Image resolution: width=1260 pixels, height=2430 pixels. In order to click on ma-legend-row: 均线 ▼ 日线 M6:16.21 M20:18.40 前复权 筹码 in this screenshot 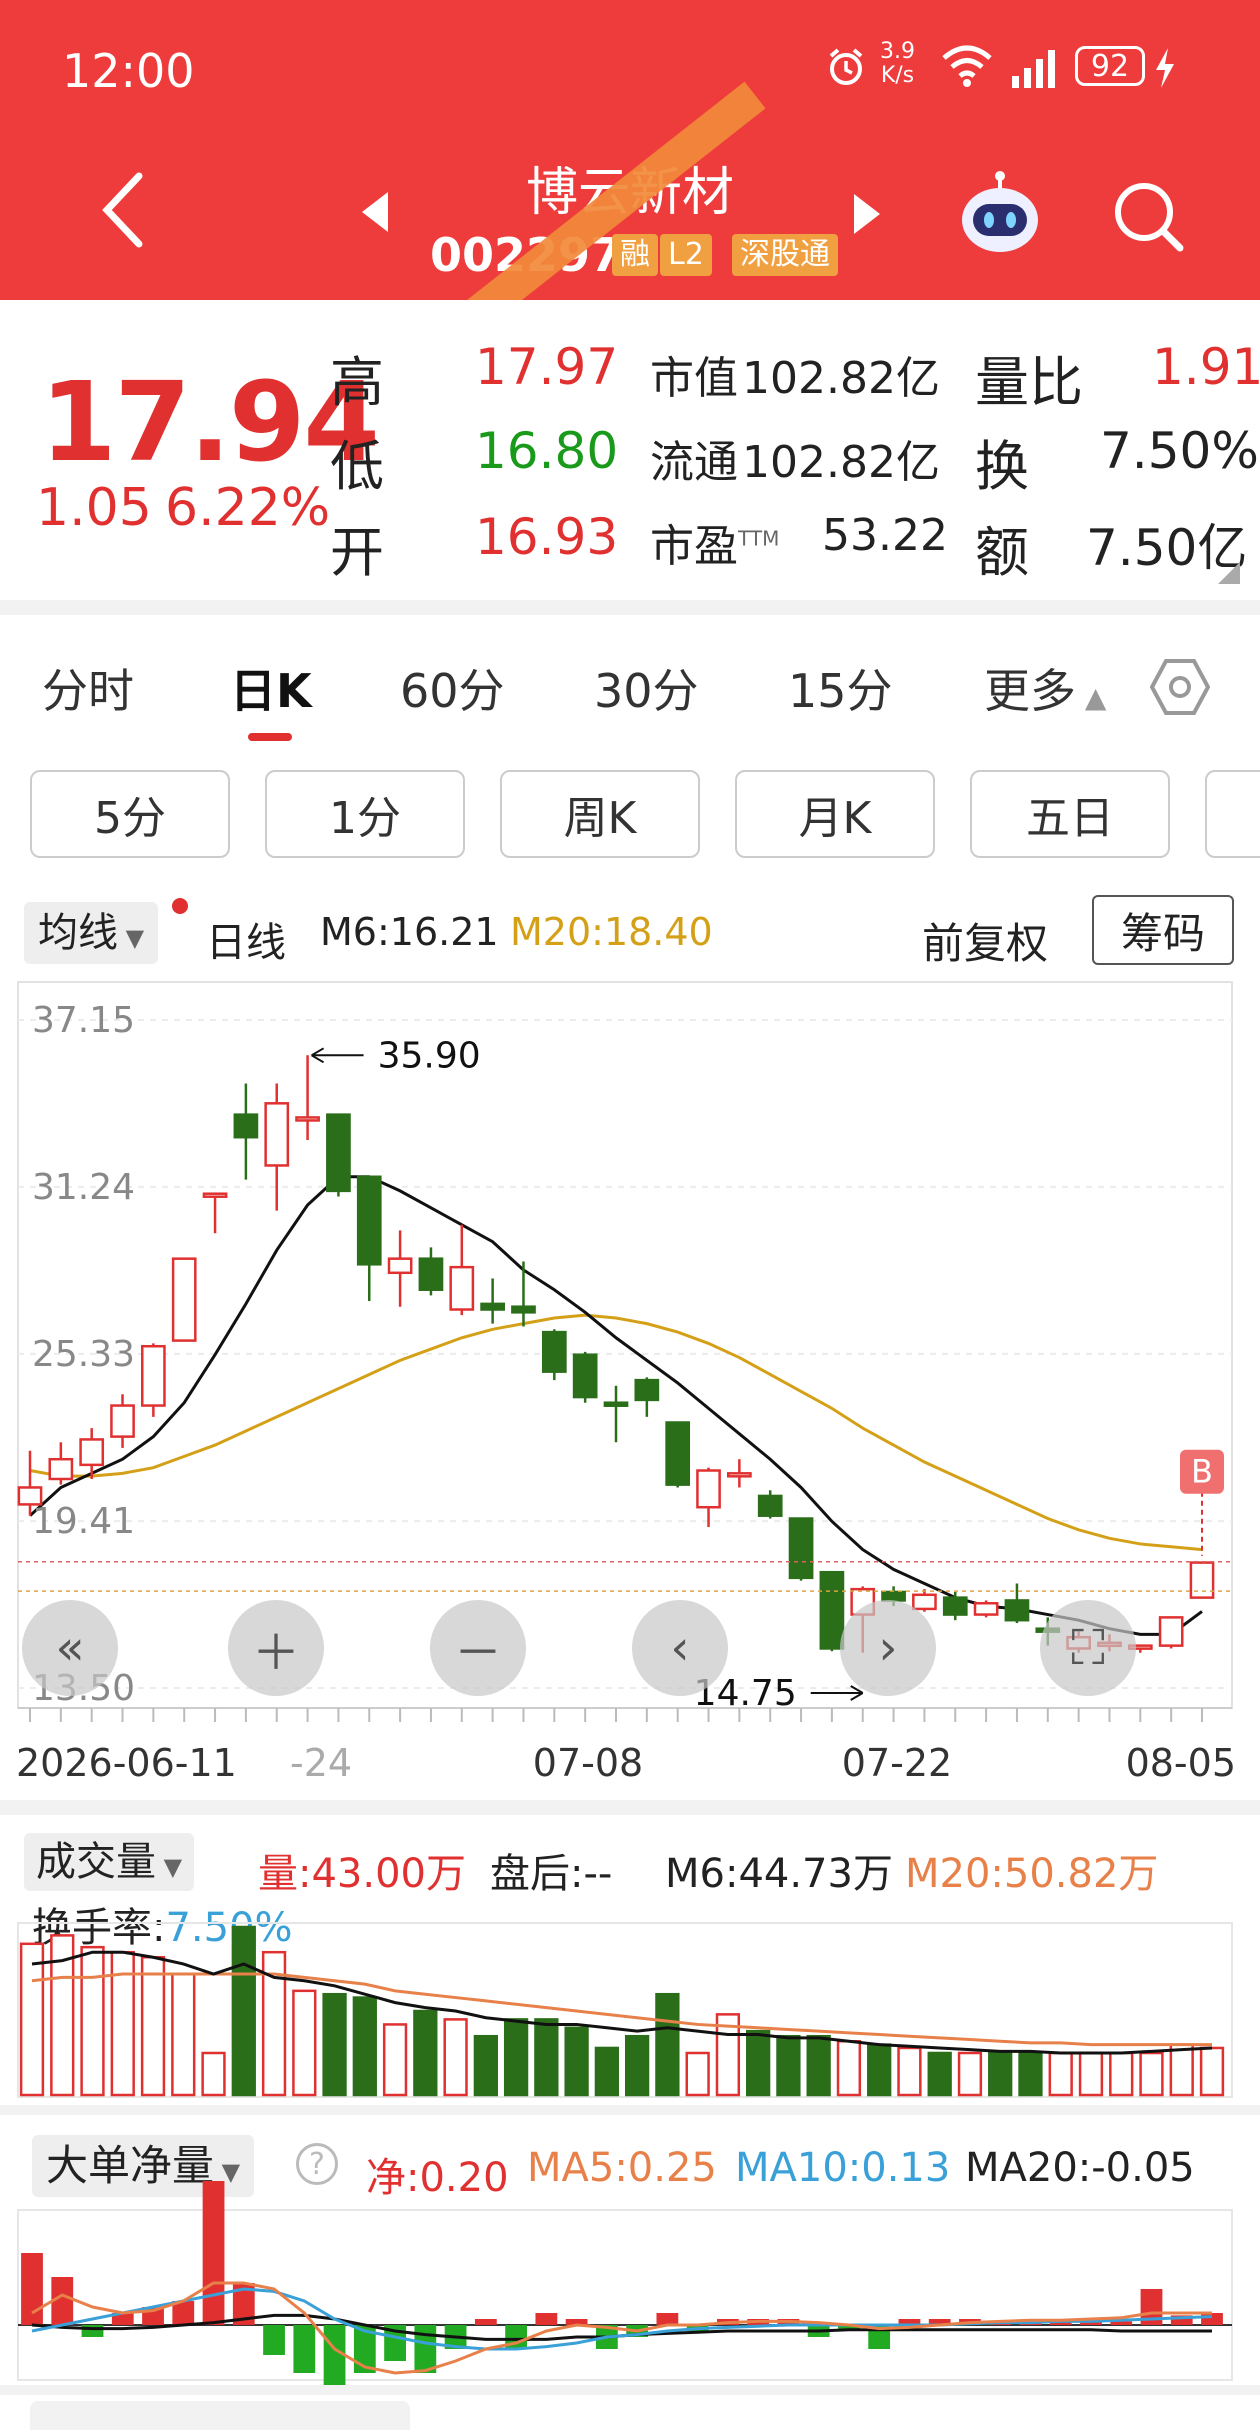, I will do `click(630, 930)`.